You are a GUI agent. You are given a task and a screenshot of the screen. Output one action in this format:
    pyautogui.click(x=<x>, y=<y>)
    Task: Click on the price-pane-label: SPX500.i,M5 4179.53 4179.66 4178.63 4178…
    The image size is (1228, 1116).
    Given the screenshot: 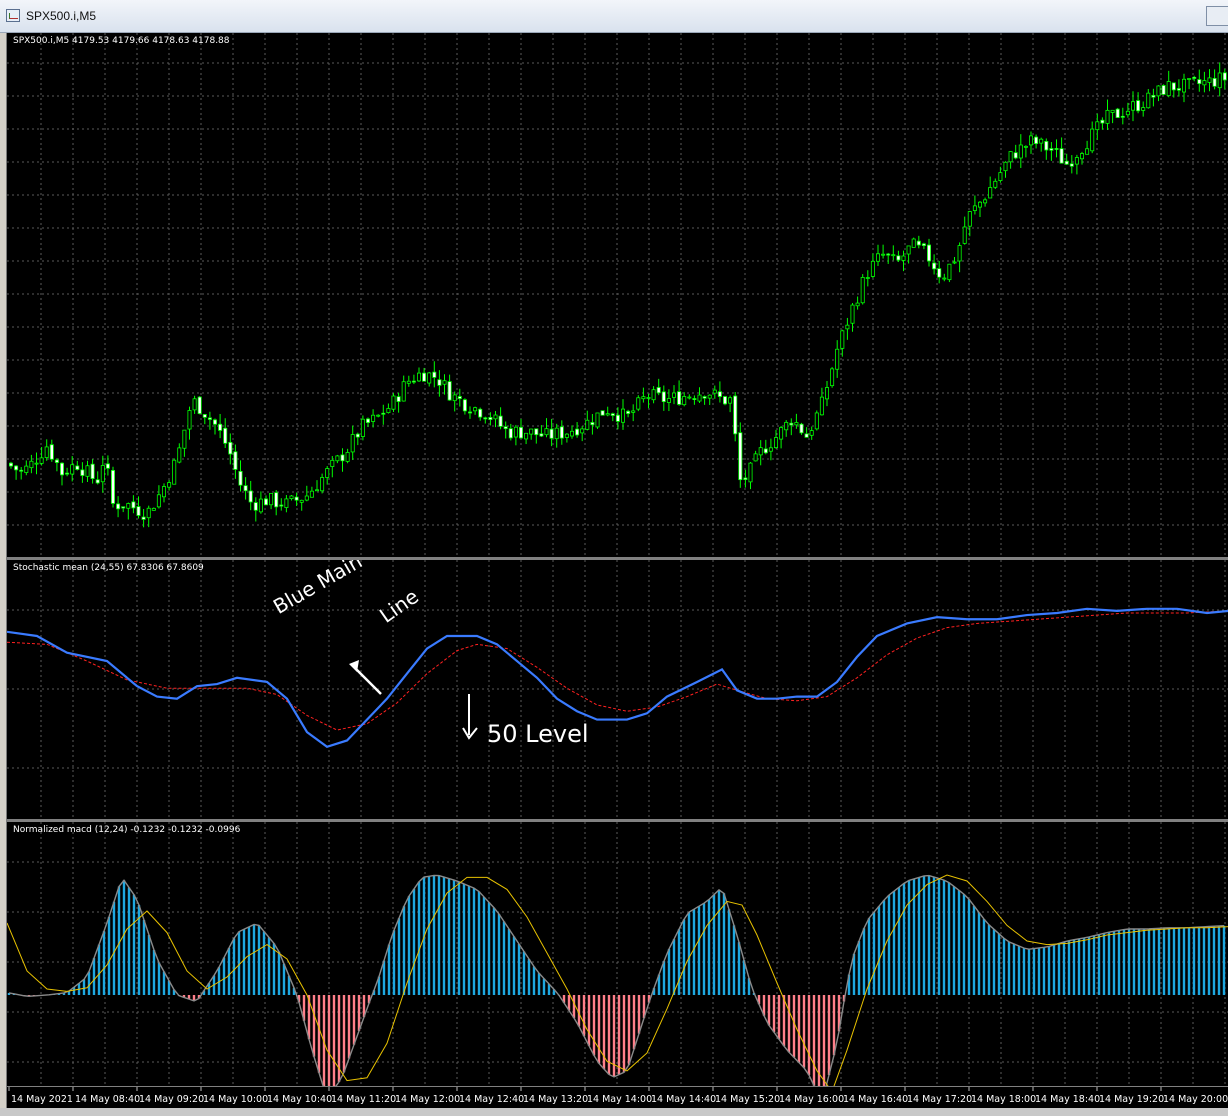 What is the action you would take?
    pyautogui.click(x=121, y=41)
    